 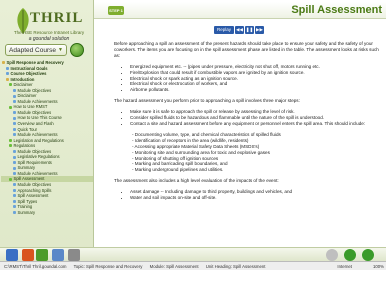 What do you see at coordinates (249, 30) in the screenshot?
I see `pause-icon: ❚❚` at bounding box center [249, 30].